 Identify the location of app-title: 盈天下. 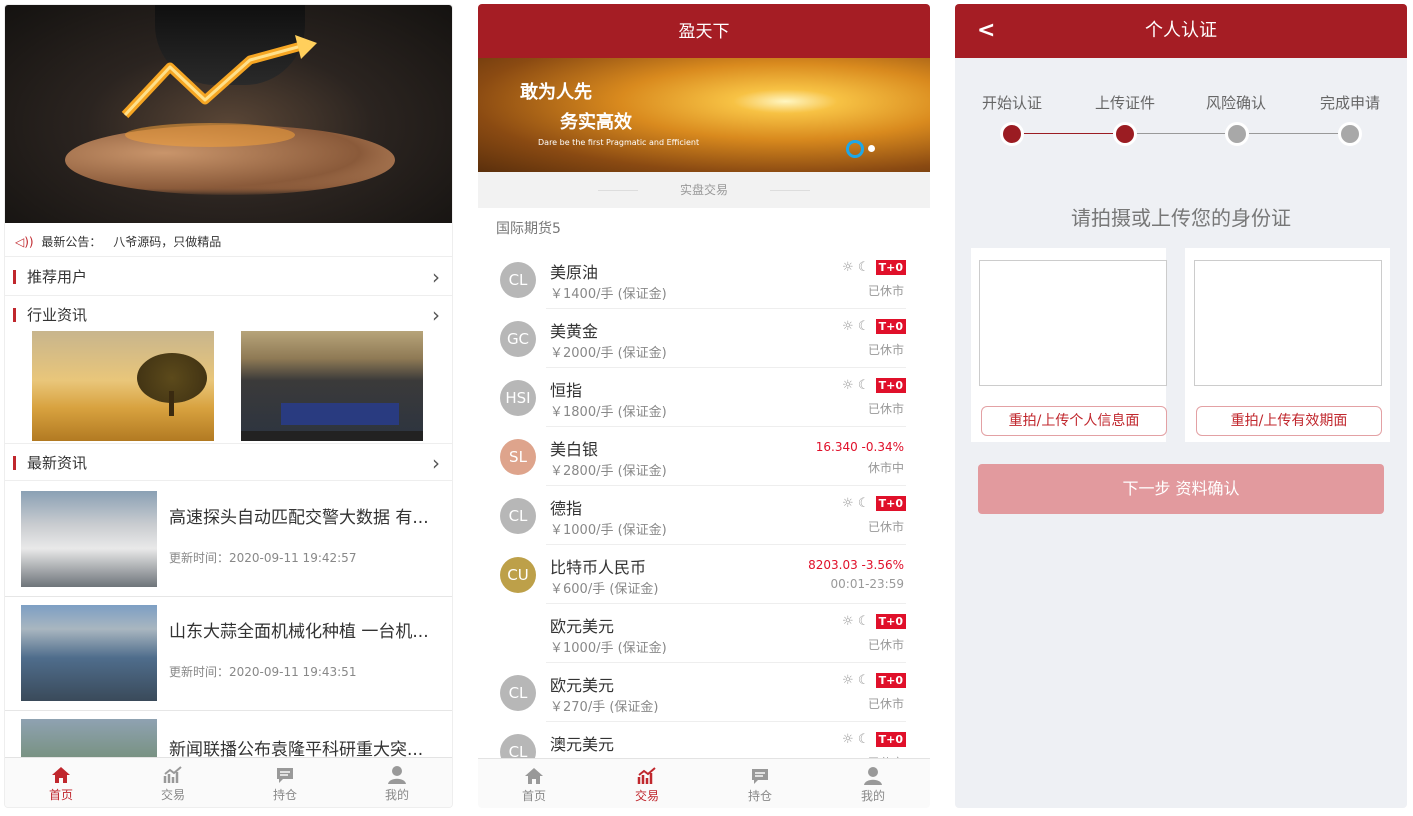
(704, 32).